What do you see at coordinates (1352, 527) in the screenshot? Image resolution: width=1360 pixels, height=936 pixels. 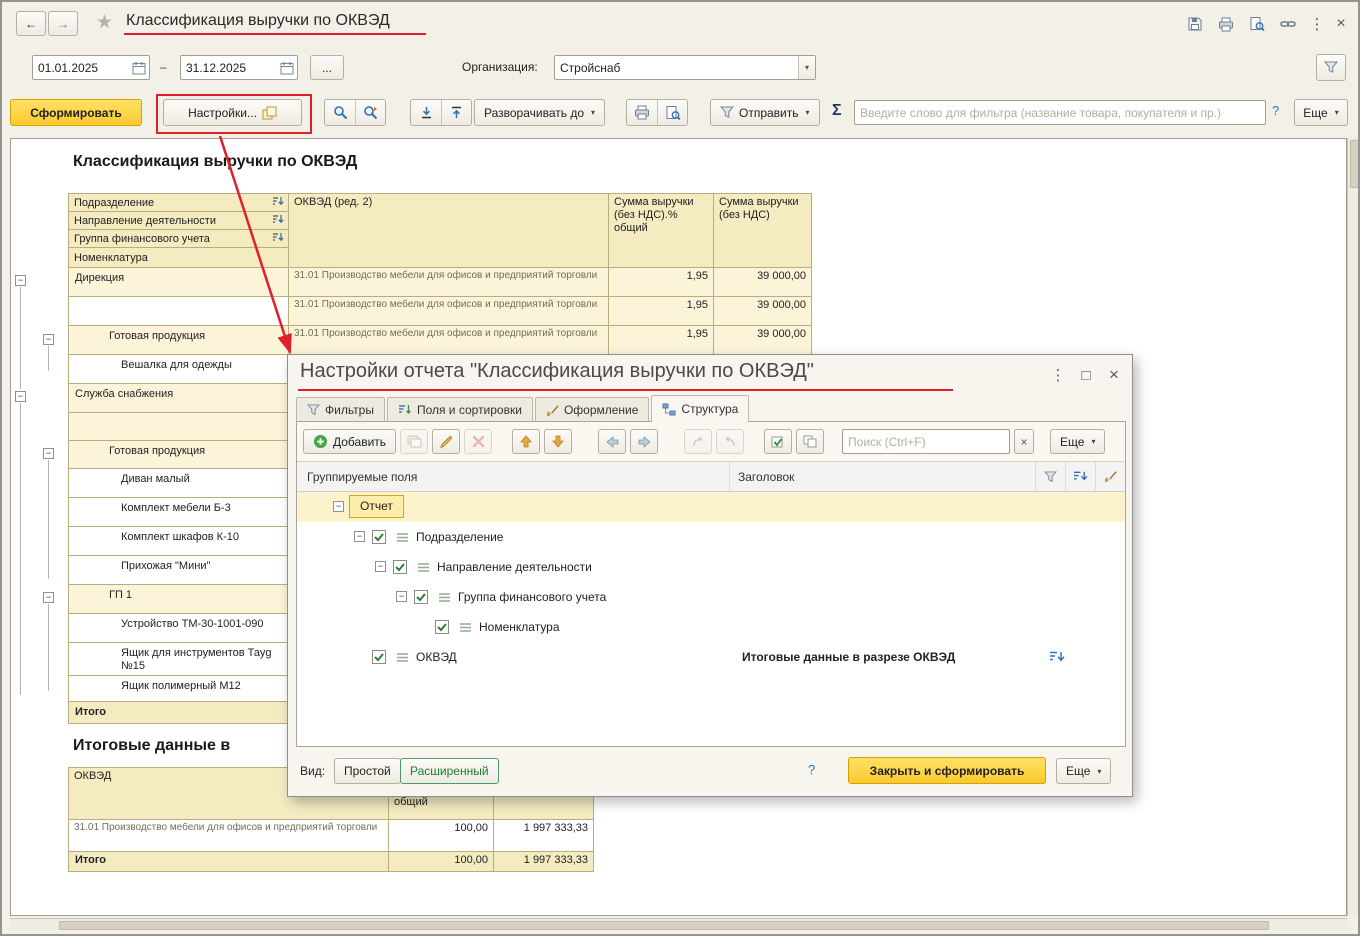 I see `vertical-scrollbar` at bounding box center [1352, 527].